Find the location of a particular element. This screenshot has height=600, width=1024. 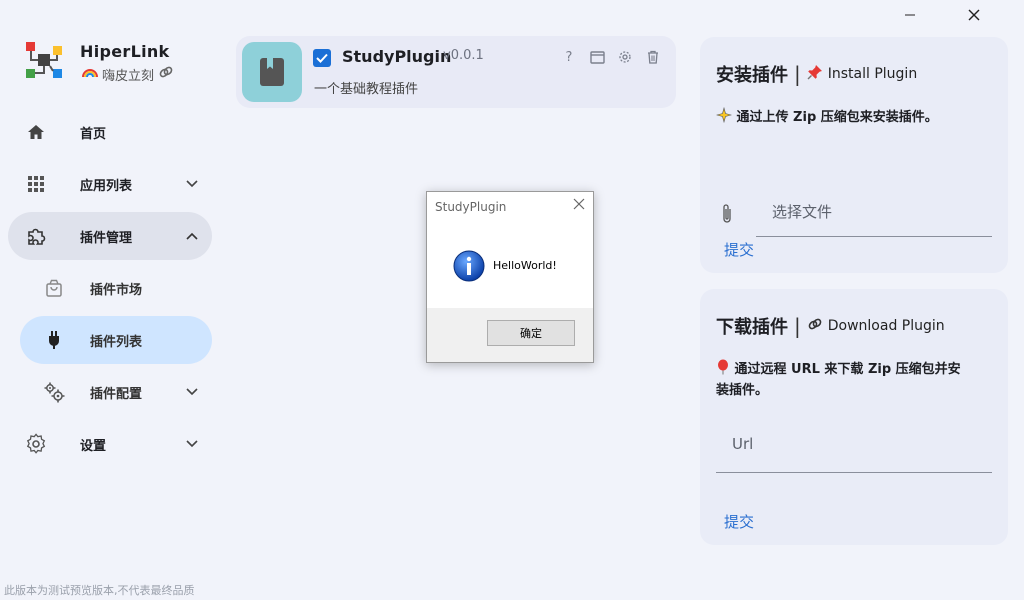

nav-item-plugin-management: 插件管理 is located at coordinates (110, 236).